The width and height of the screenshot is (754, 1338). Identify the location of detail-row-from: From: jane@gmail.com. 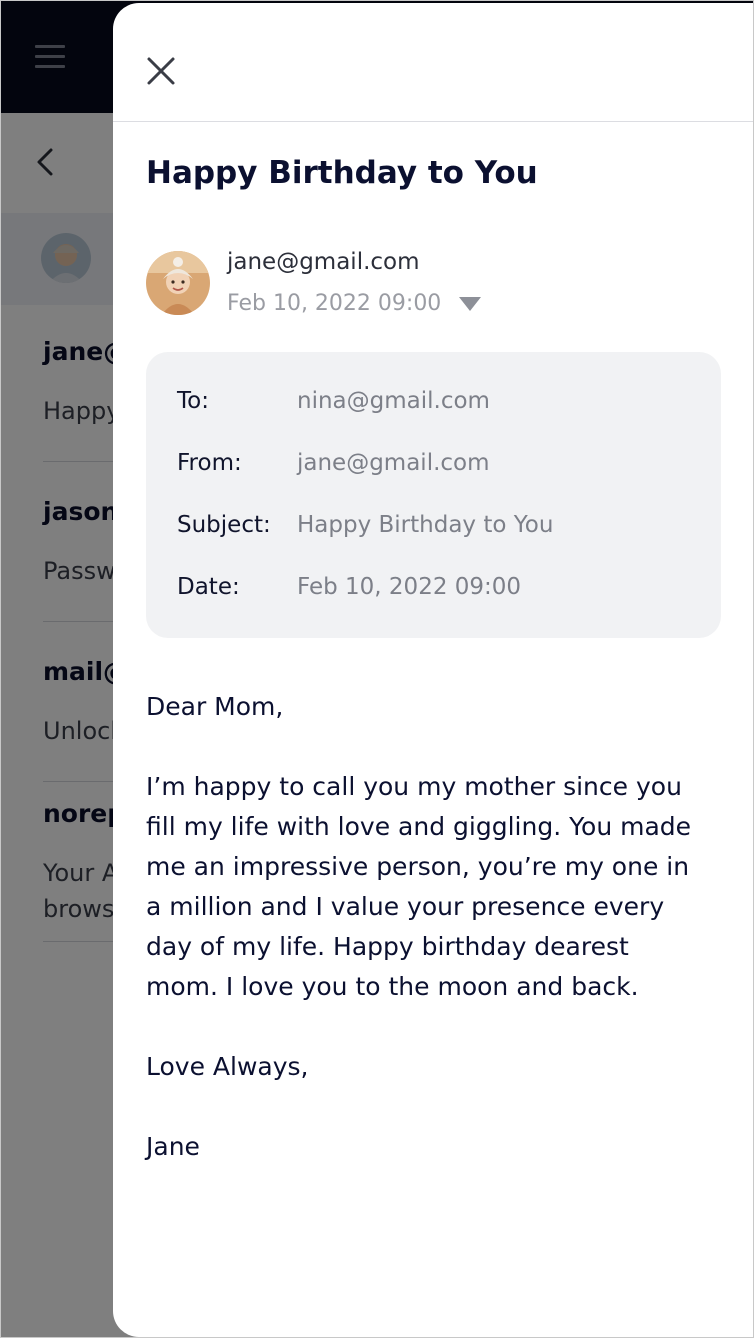
(447, 470).